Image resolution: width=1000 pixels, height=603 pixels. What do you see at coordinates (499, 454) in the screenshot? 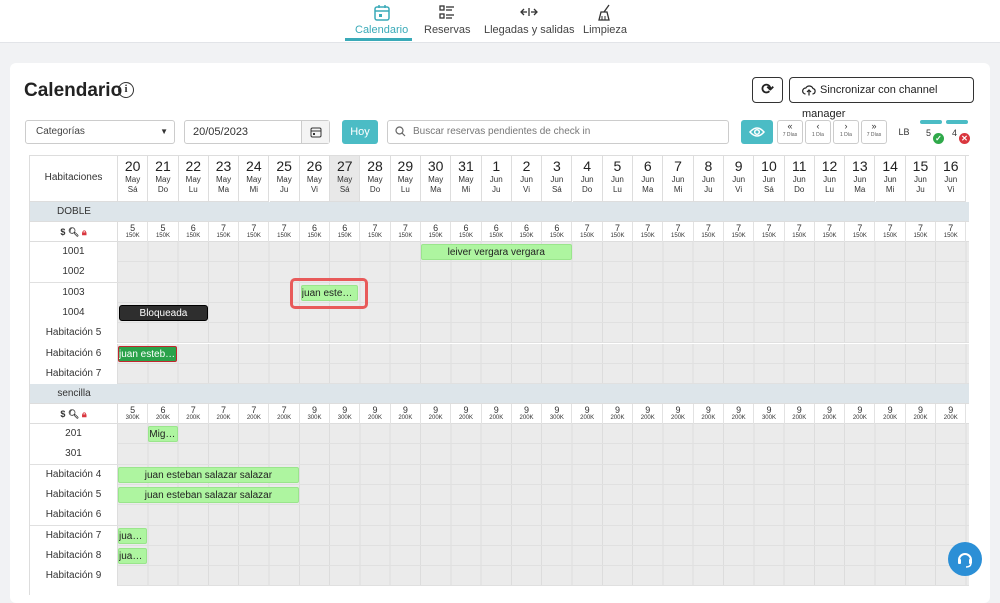
I see `room-row: 301` at bounding box center [499, 454].